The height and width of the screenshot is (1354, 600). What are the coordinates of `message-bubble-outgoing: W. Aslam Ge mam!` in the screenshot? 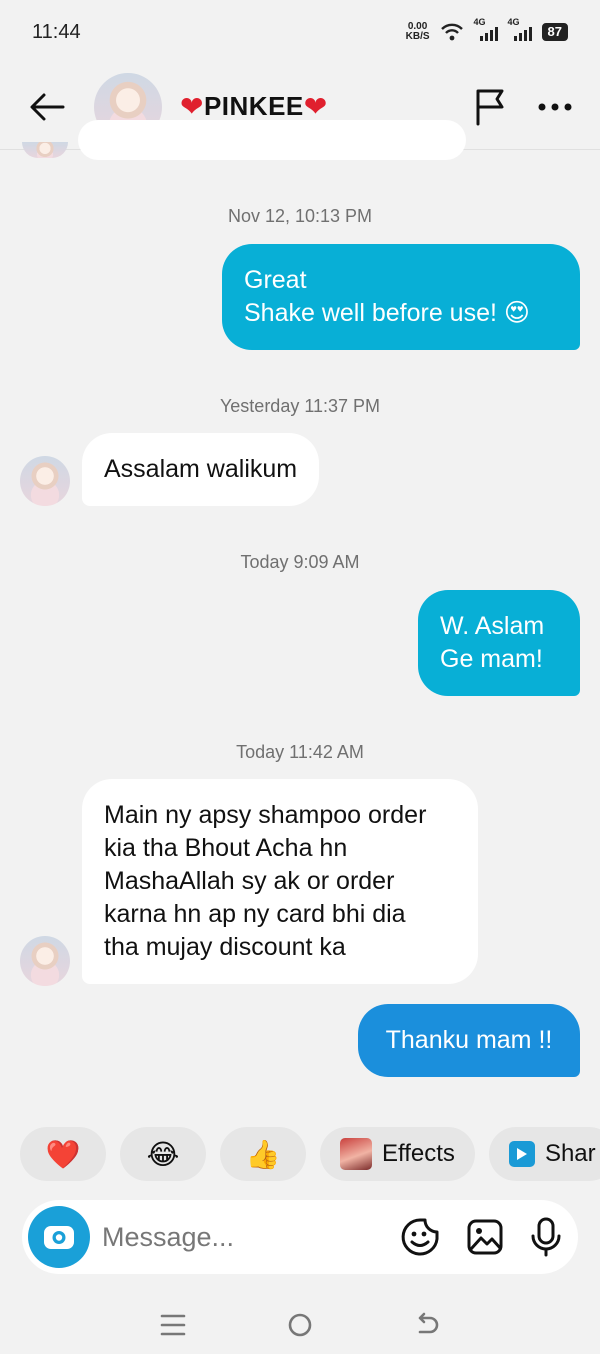 It's located at (499, 643).